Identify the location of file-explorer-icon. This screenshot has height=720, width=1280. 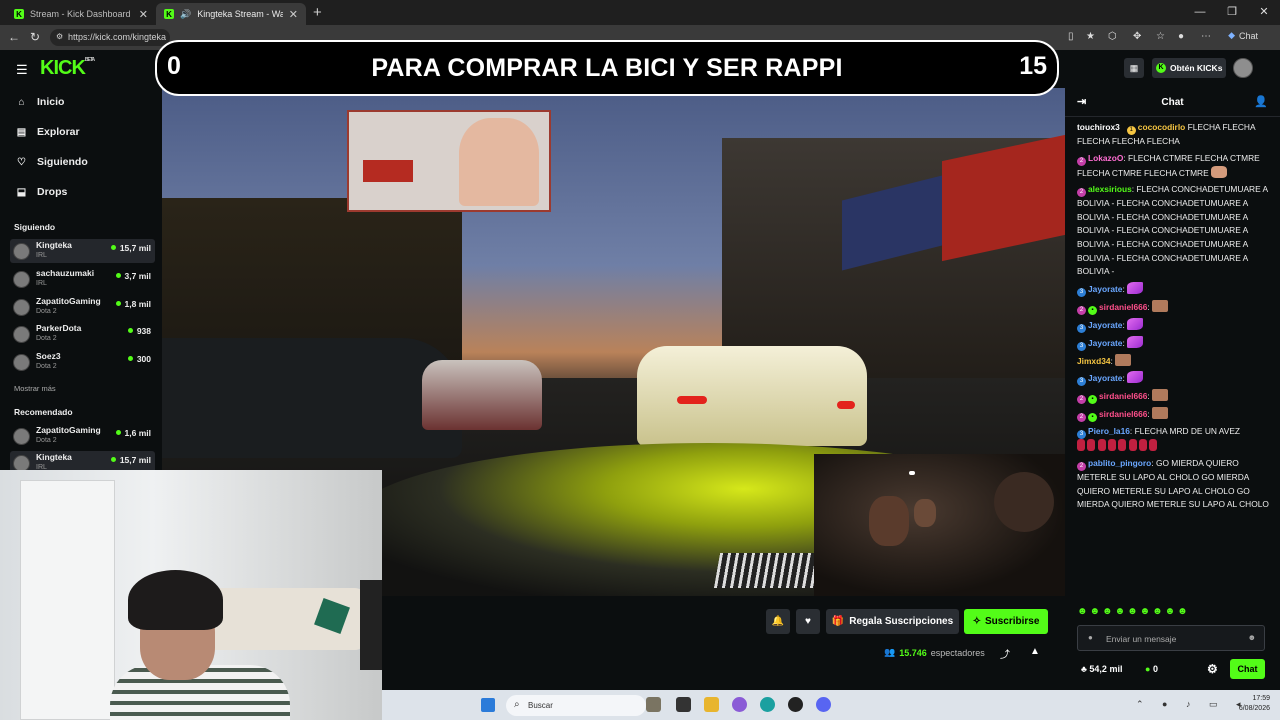
(711, 704).